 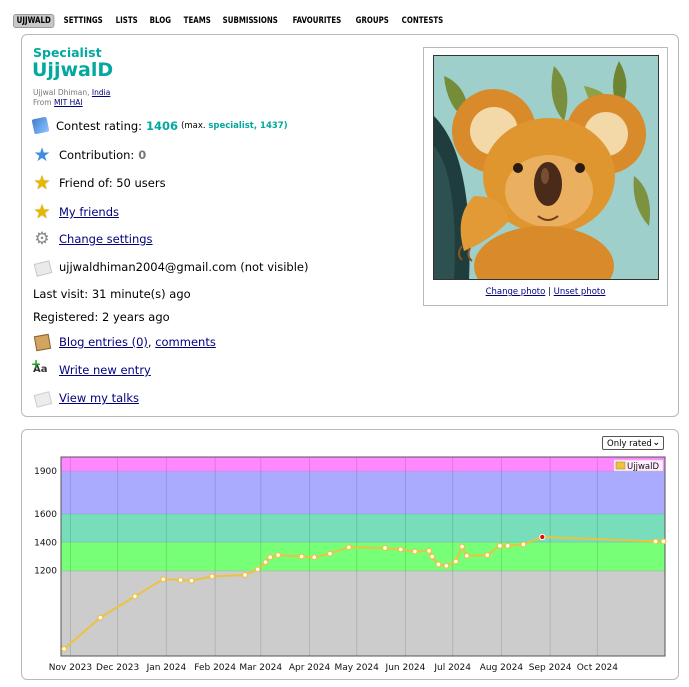 What do you see at coordinates (97, 155) in the screenshot?
I see `contribution-label: Contribution:` at bounding box center [97, 155].